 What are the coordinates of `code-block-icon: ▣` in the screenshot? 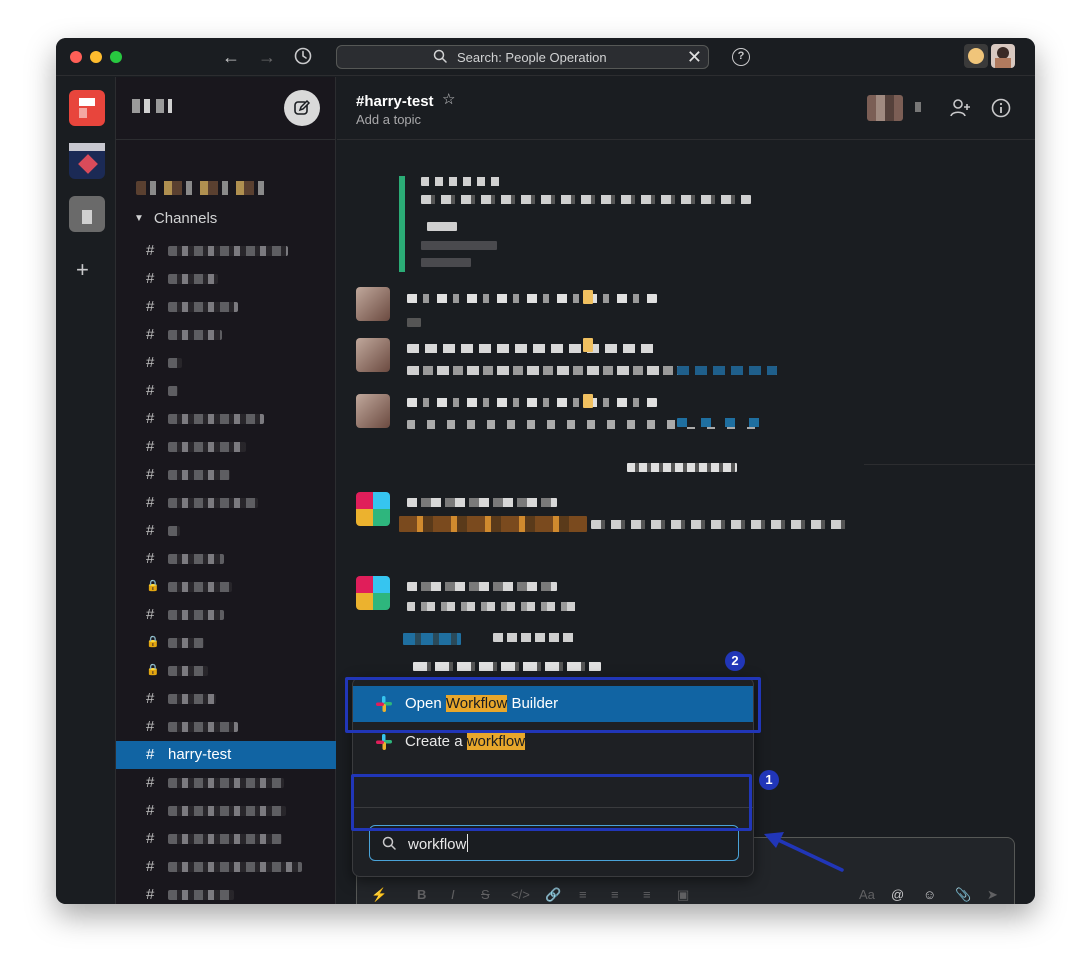 It's located at (683, 895).